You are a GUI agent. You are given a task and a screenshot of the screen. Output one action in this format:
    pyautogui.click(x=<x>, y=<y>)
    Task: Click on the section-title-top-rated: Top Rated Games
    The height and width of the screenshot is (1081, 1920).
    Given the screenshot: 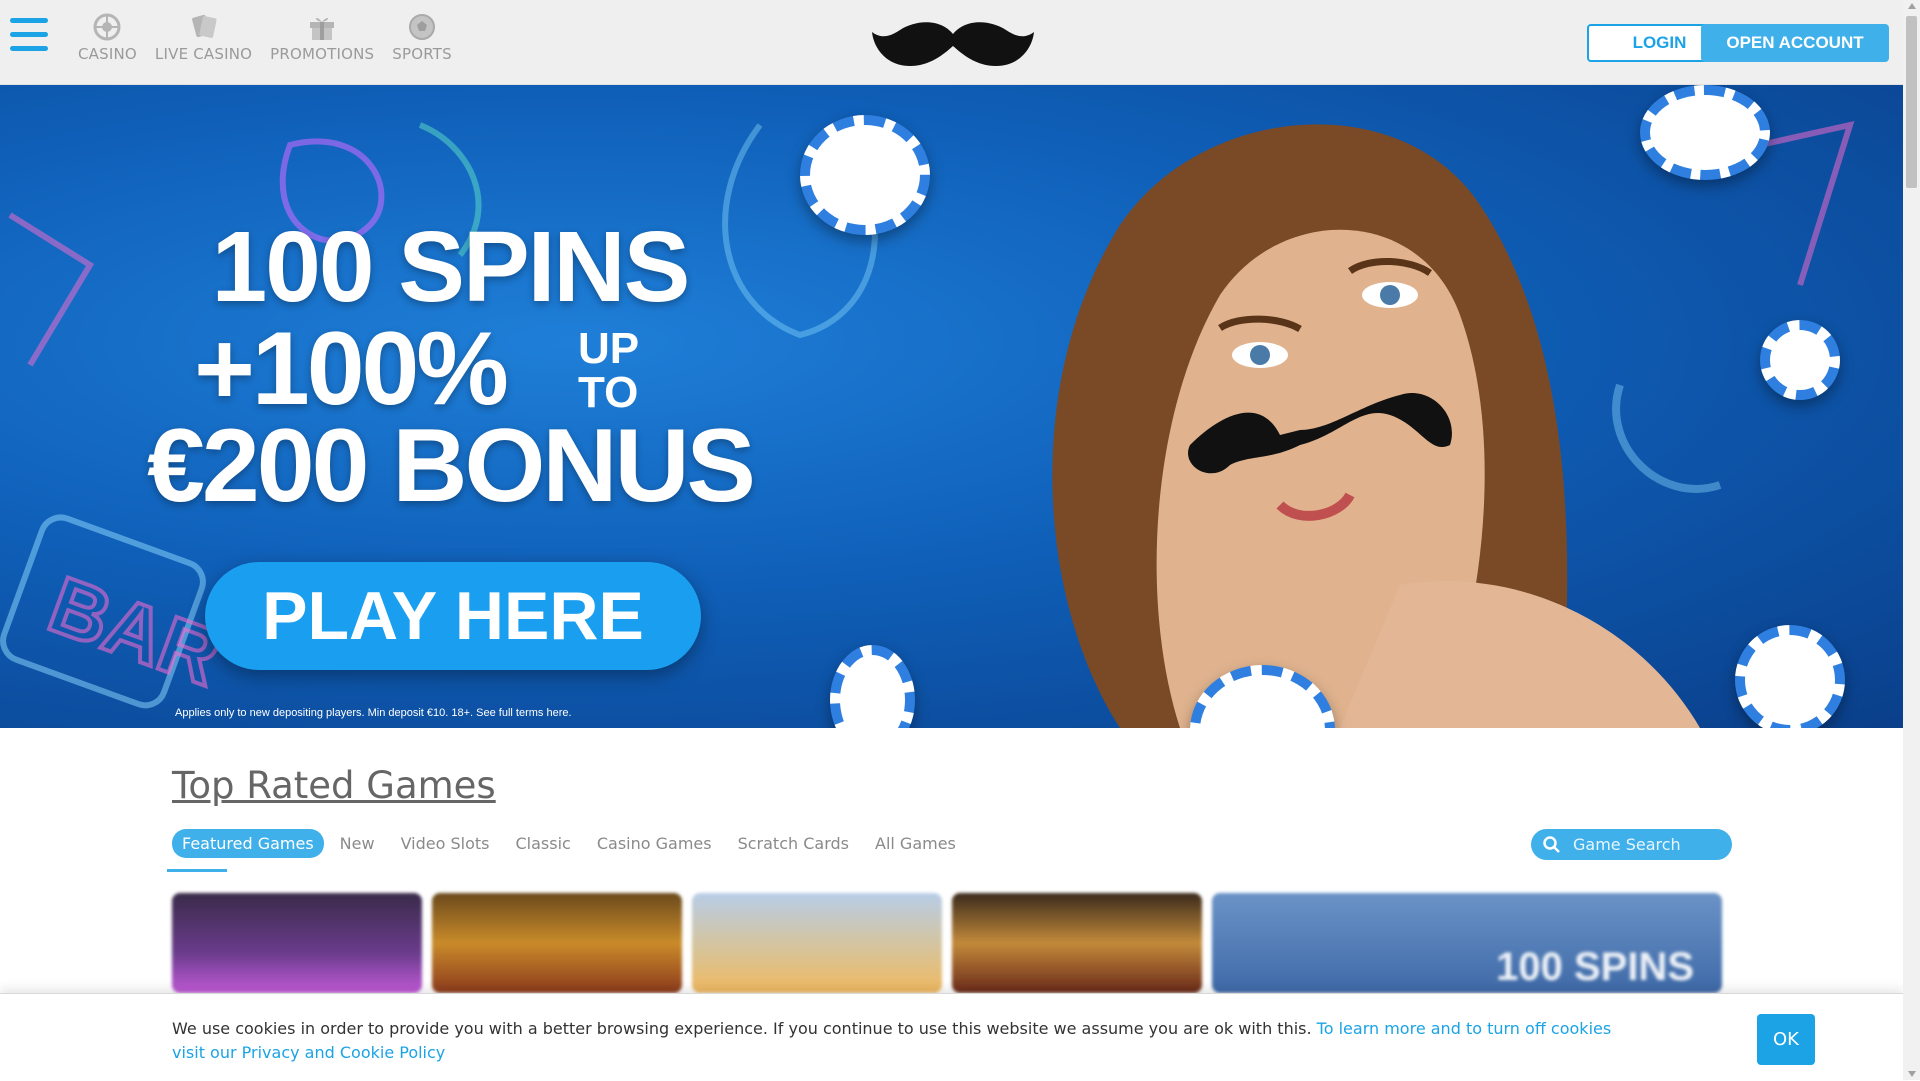 What is the action you would take?
    pyautogui.click(x=334, y=785)
    